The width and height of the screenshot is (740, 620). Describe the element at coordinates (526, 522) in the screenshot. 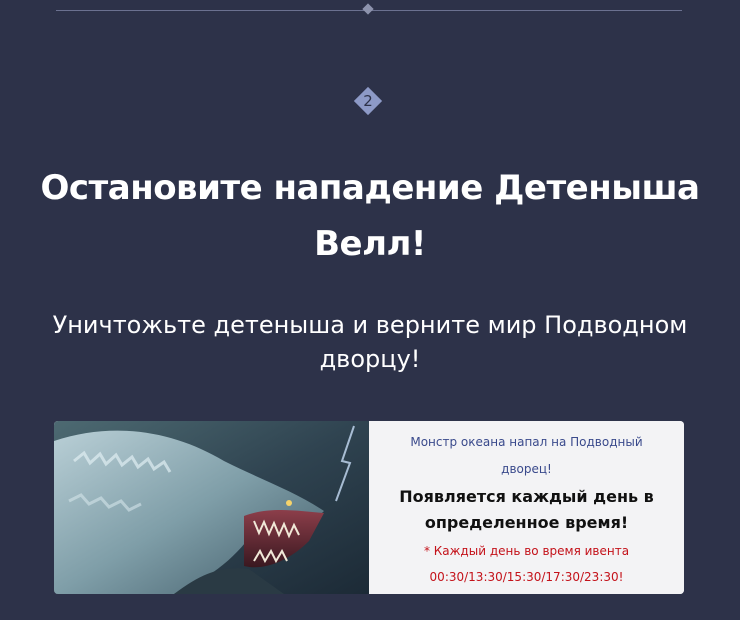

I see `event-headline-line-2: определенное время!` at that location.